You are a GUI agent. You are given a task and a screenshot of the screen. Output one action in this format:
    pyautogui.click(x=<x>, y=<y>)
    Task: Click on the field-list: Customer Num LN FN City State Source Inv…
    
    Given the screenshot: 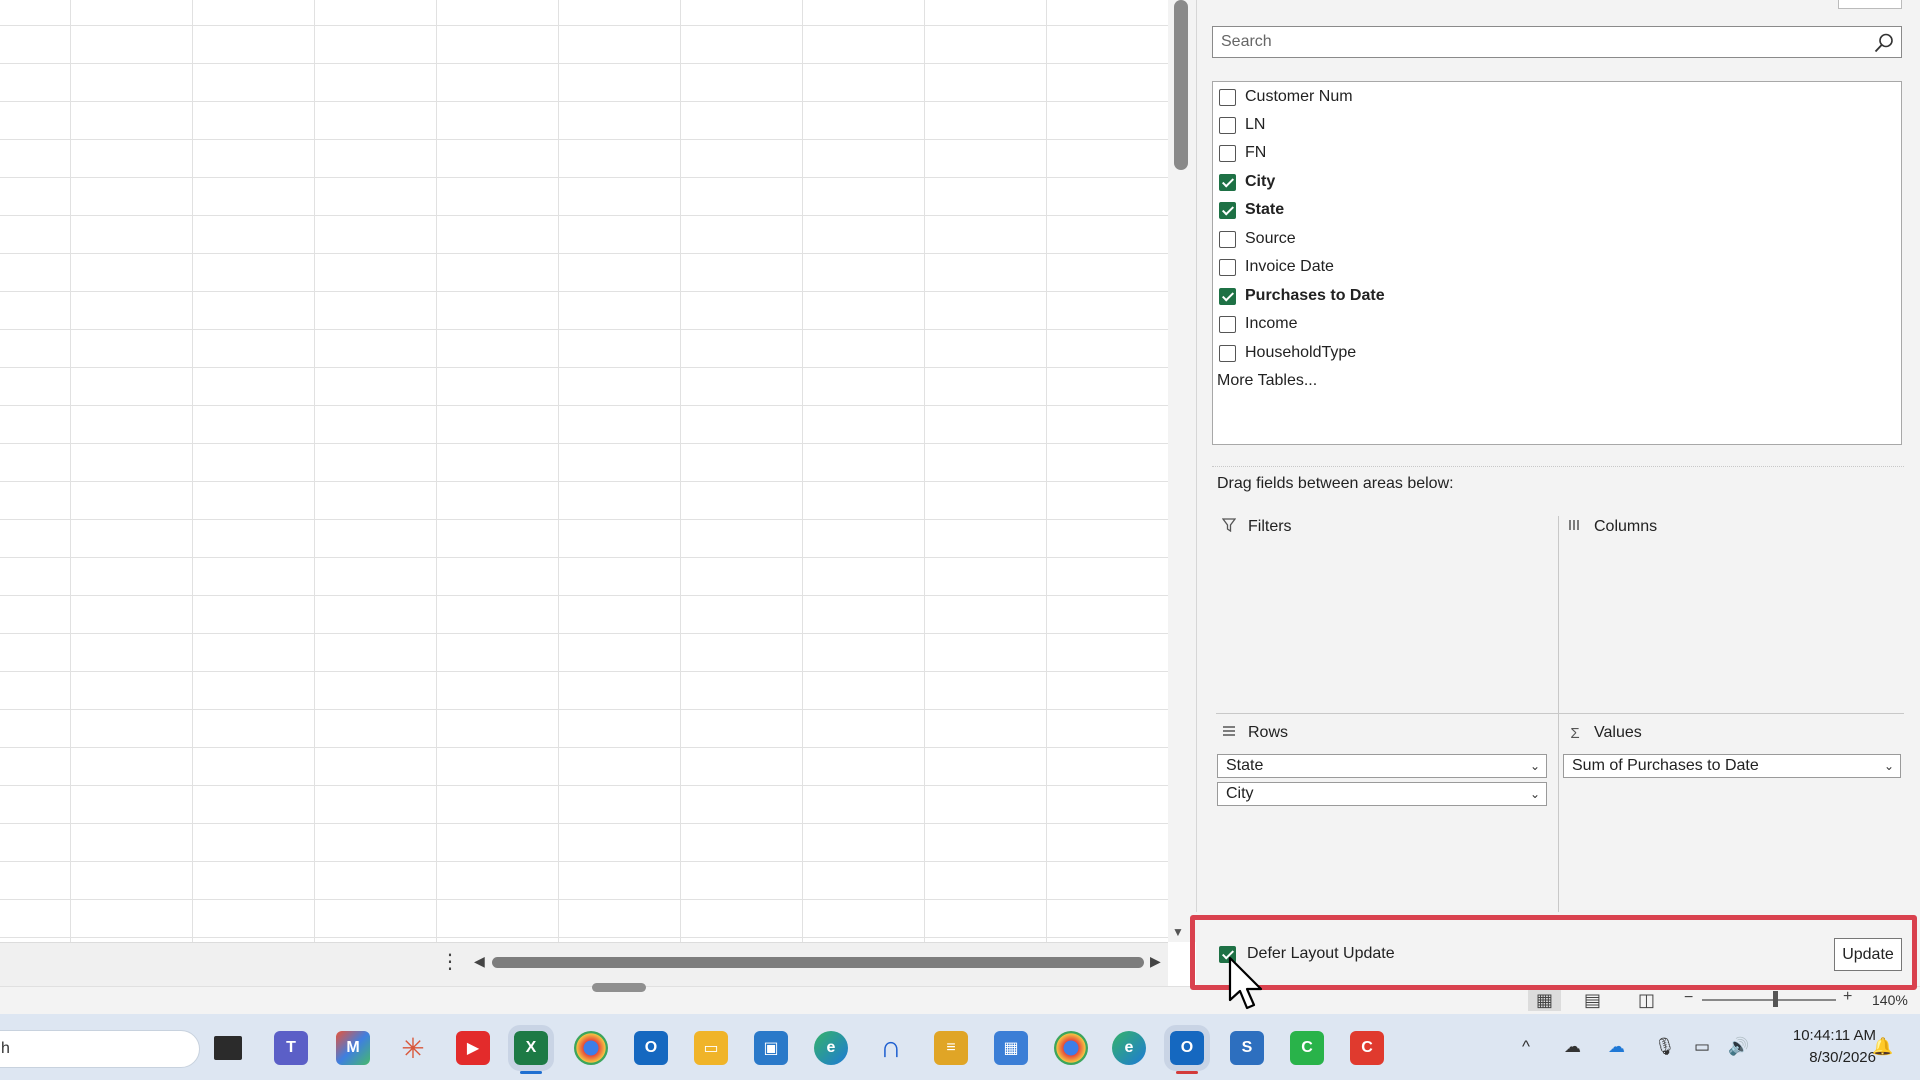 What is the action you would take?
    pyautogui.click(x=1557, y=263)
    